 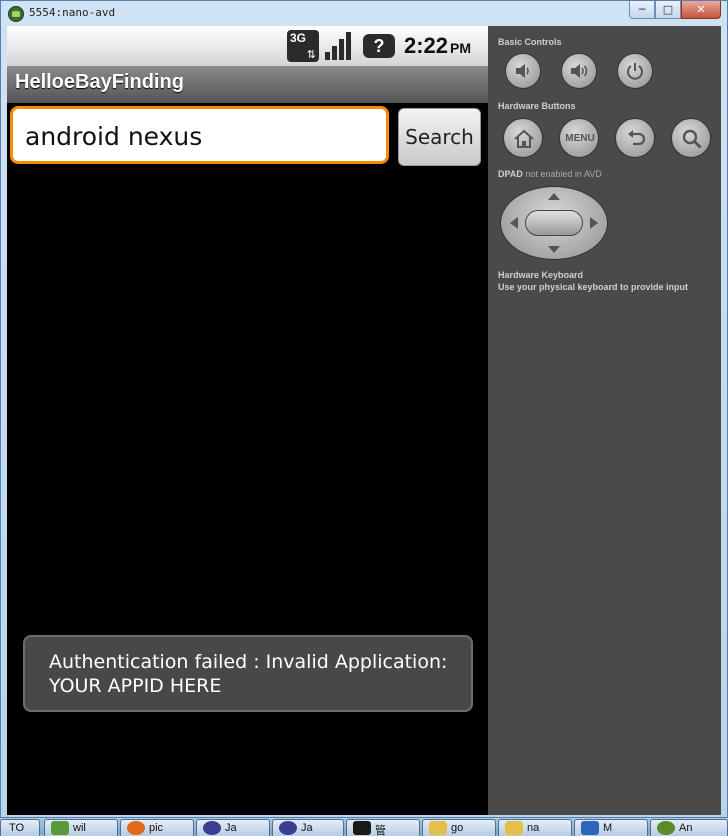 I want to click on window-controls: ─ □ ✕, so click(x=675, y=11).